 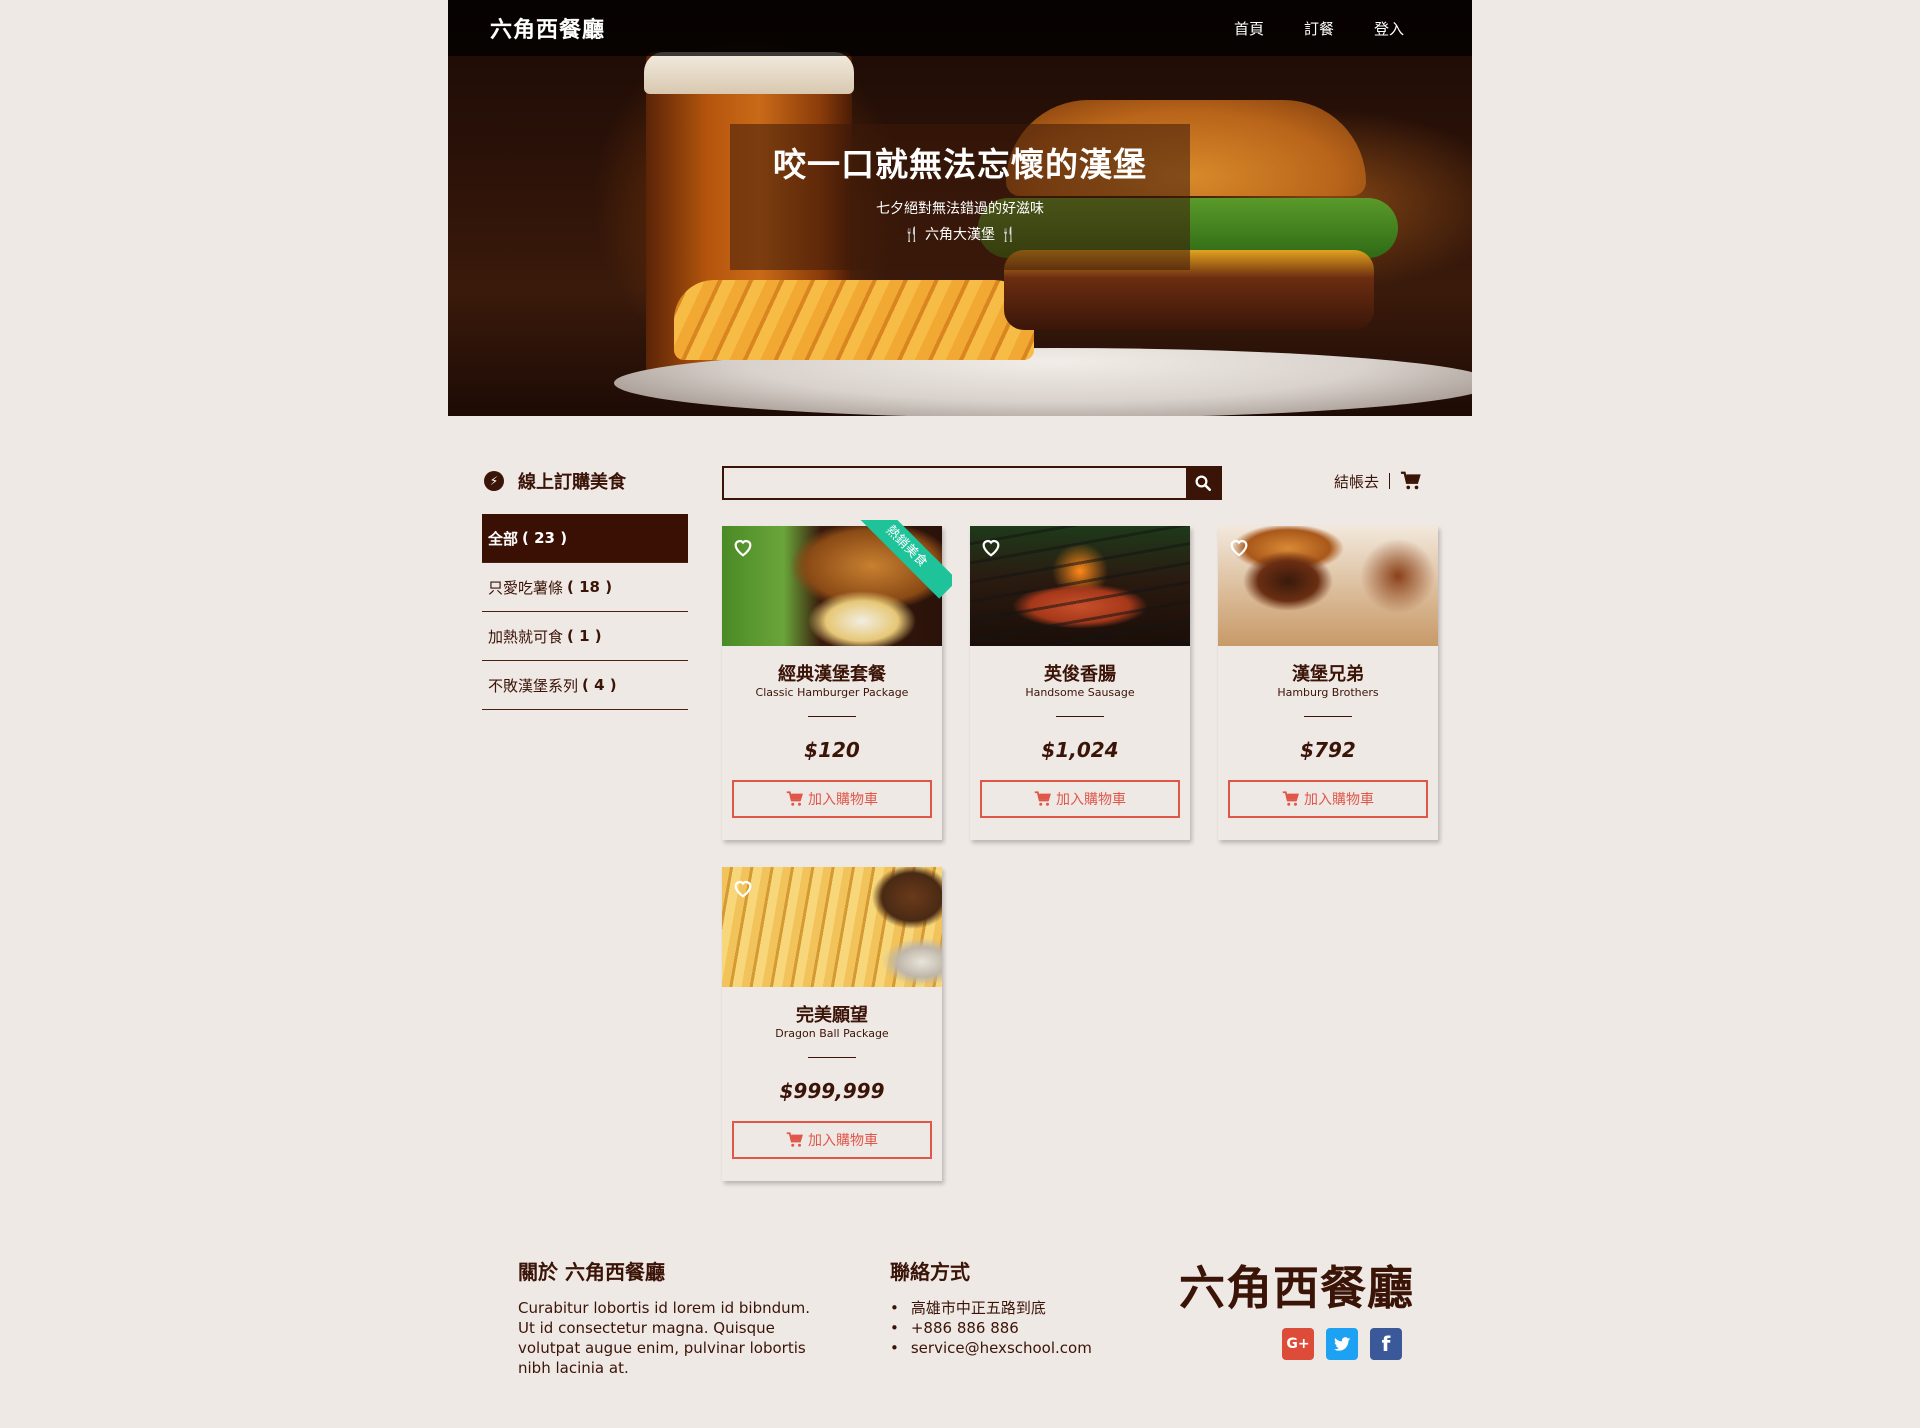 What do you see at coordinates (991, 1308) in the screenshot?
I see `contact-address: 高雄市中正五路到底` at bounding box center [991, 1308].